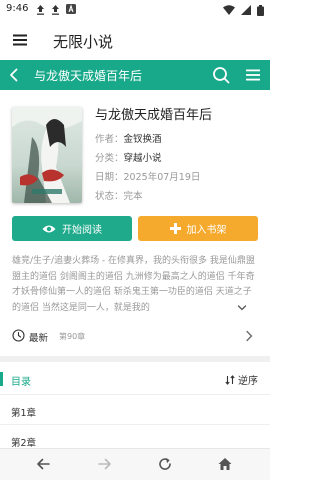 The image size is (320, 480). Describe the element at coordinates (135, 379) in the screenshot. I see `toc-header: 目录 逆序` at that location.